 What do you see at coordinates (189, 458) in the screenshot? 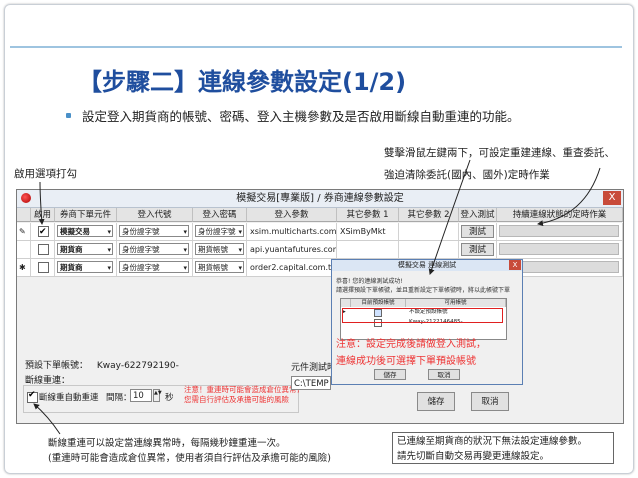
I see `note-bottom-left-line2: (重連時可能會造成倉位異常，使用者須自行評估及承擔可能的風險)` at bounding box center [189, 458].